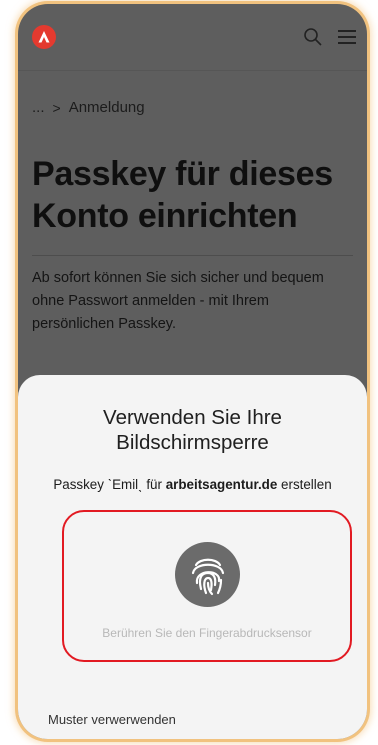  I want to click on page-title: Passkey für dieses Konto einrichten, so click(182, 195).